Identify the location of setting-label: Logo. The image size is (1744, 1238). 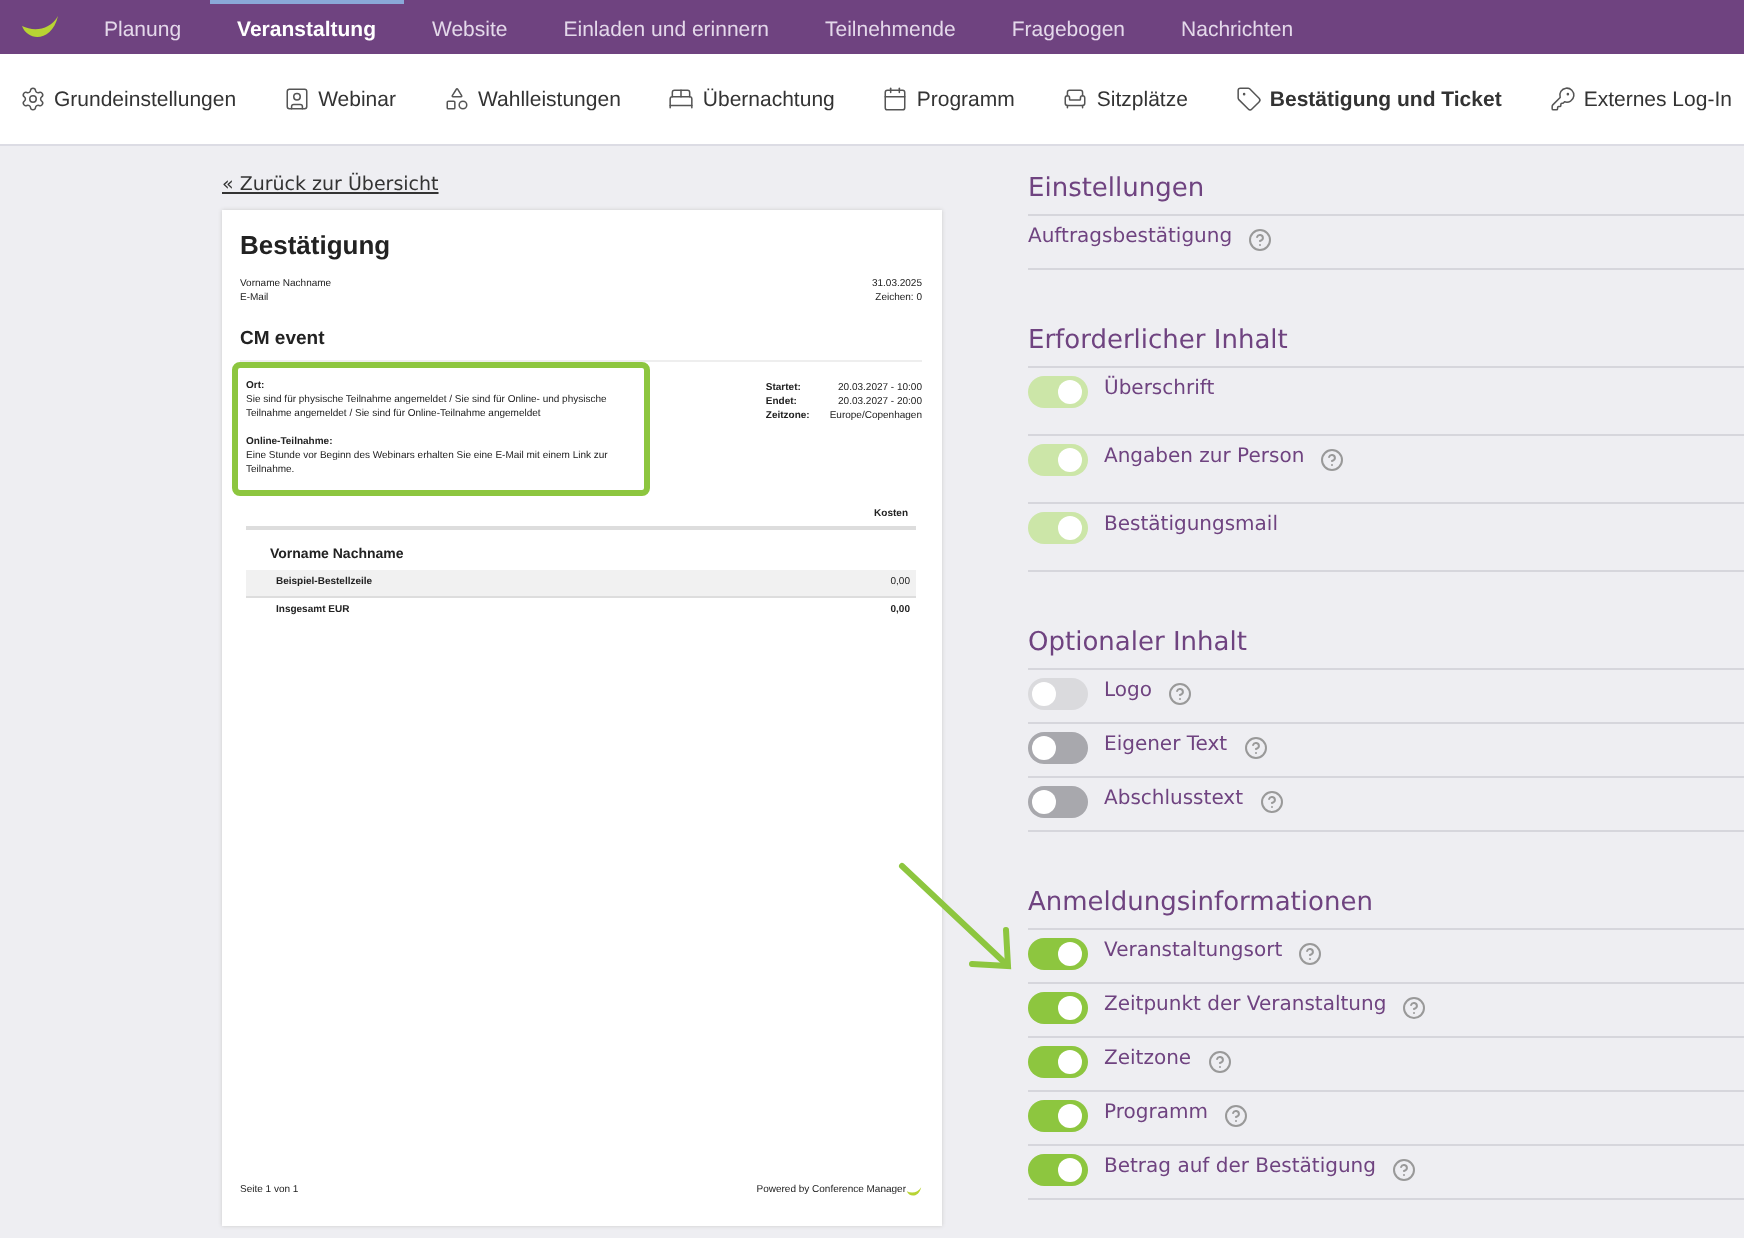
(1128, 692).